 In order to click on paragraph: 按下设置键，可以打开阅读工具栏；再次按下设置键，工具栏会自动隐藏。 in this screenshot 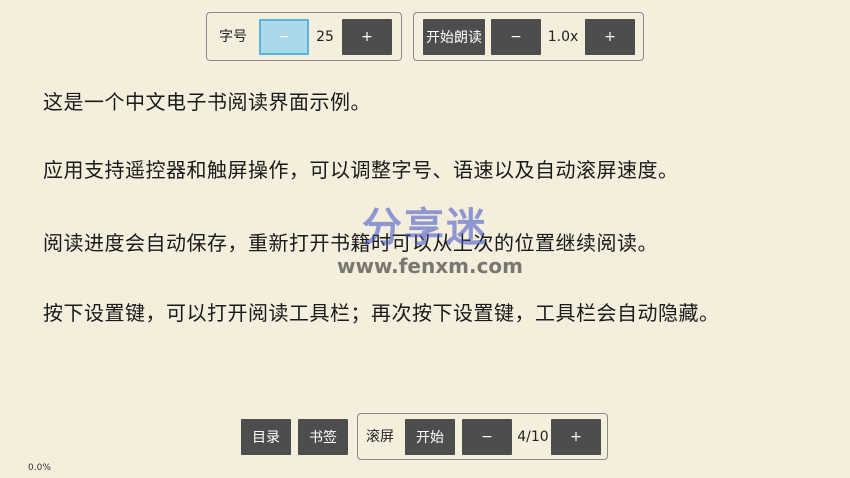, I will do `click(381, 313)`.